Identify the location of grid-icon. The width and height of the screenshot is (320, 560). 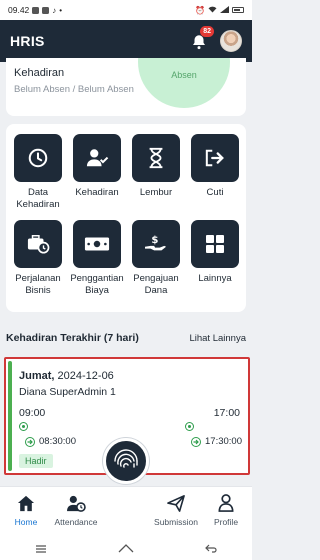
(215, 244).